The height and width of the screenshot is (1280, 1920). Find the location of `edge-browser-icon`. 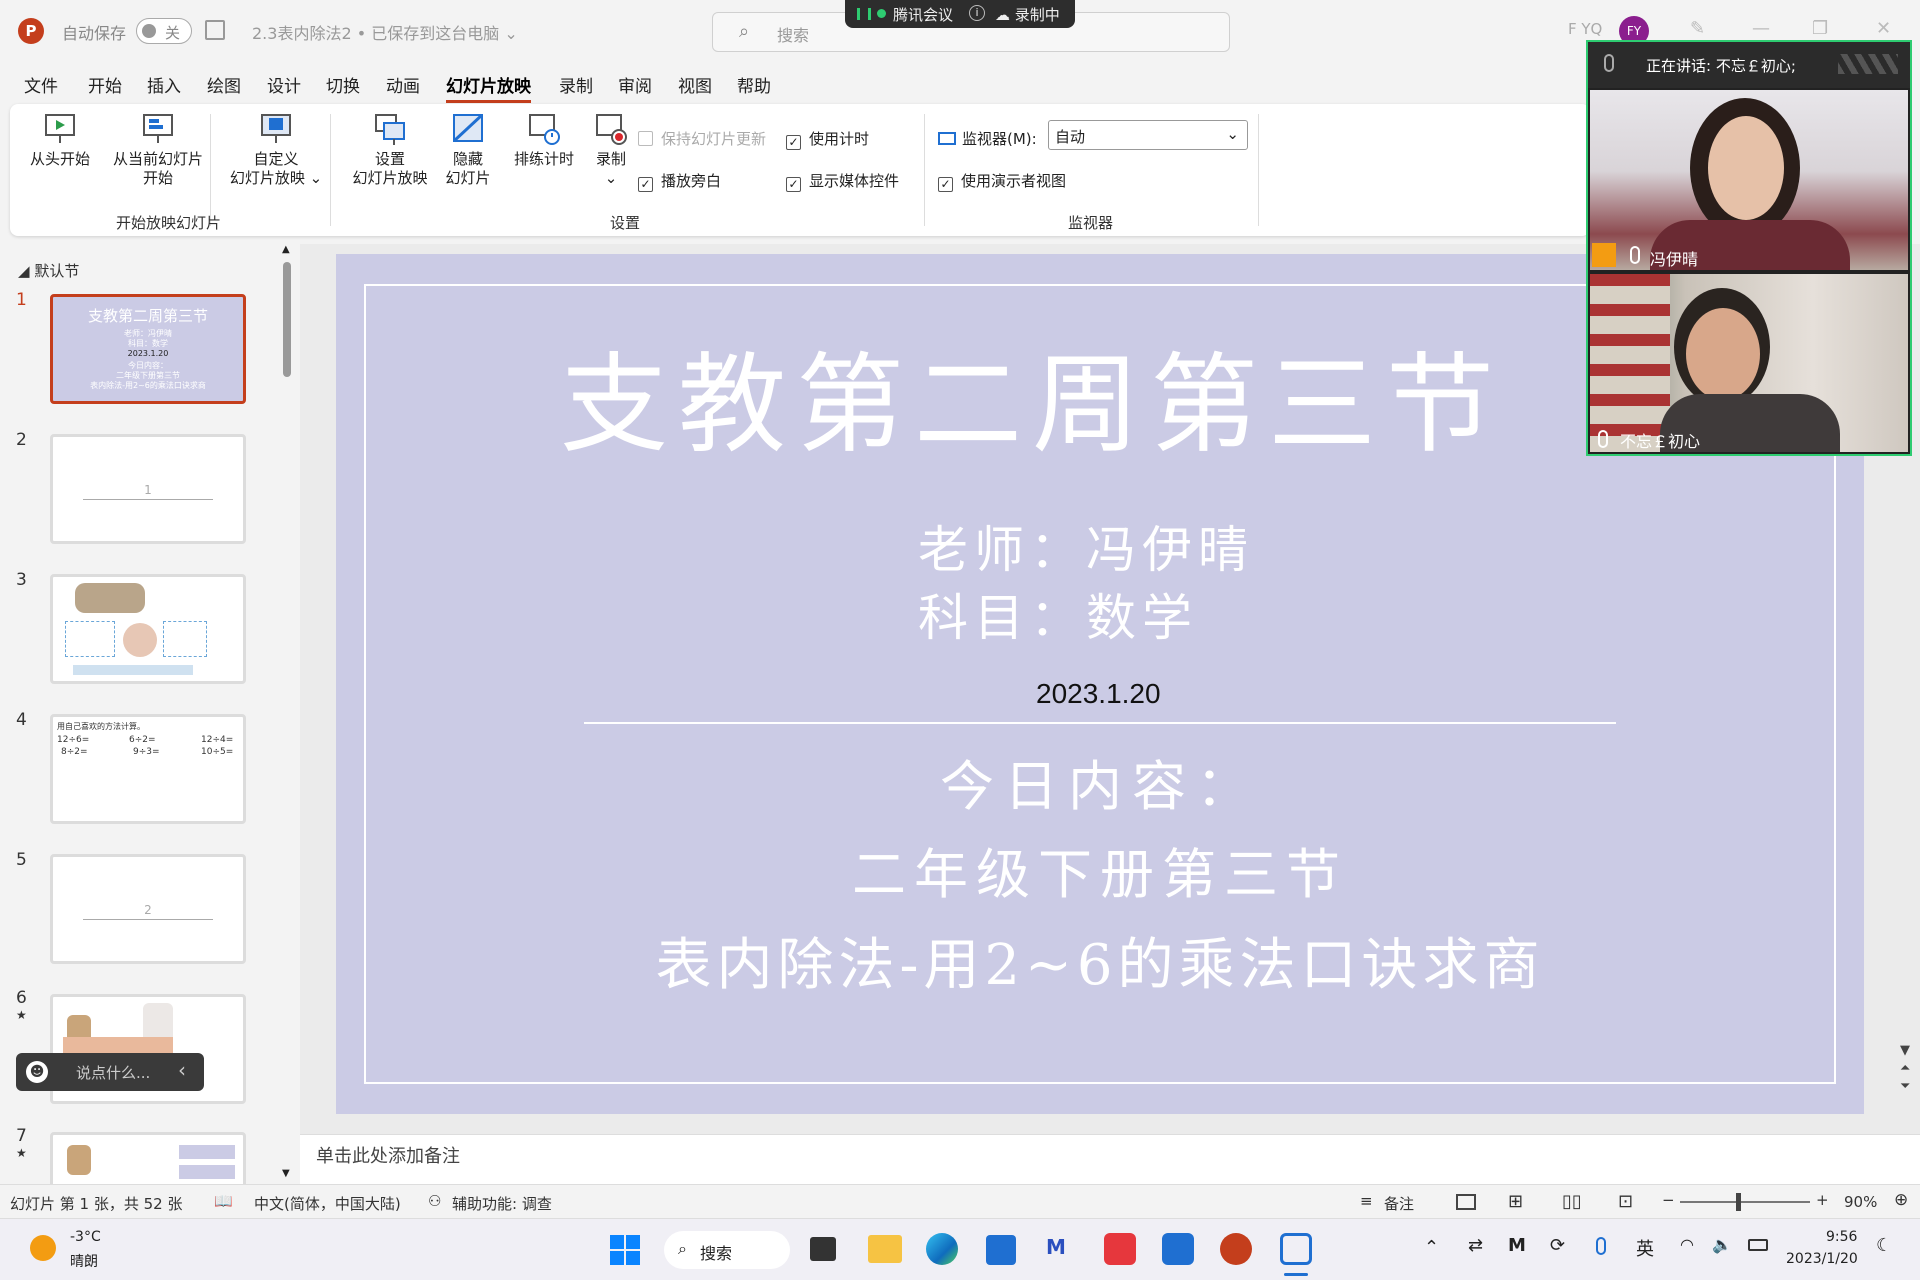

edge-browser-icon is located at coordinates (942, 1249).